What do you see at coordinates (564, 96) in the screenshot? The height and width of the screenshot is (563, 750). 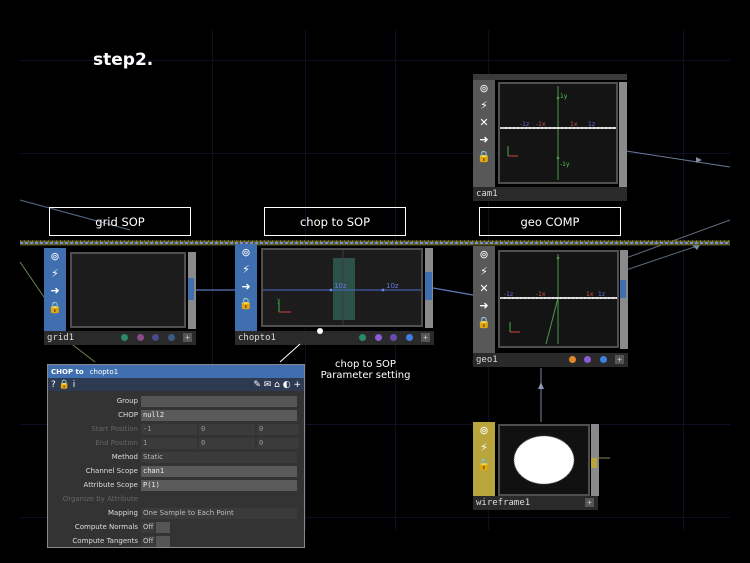 I see `axis-label: 1y` at bounding box center [564, 96].